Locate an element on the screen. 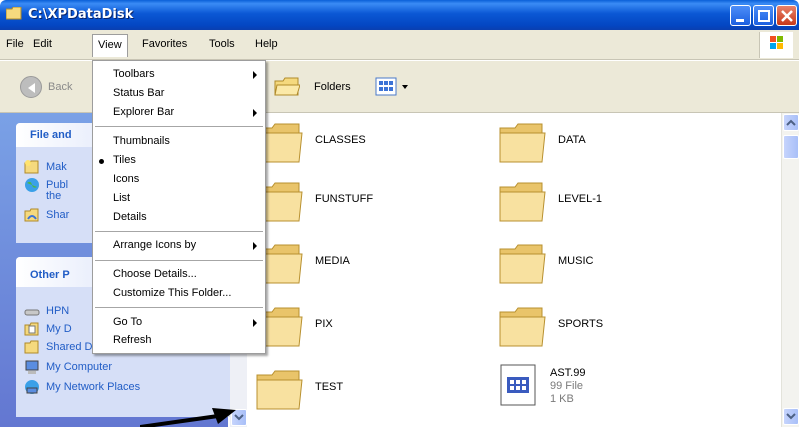 The height and width of the screenshot is (427, 799). hpn-link: HPN is located at coordinates (46, 311).